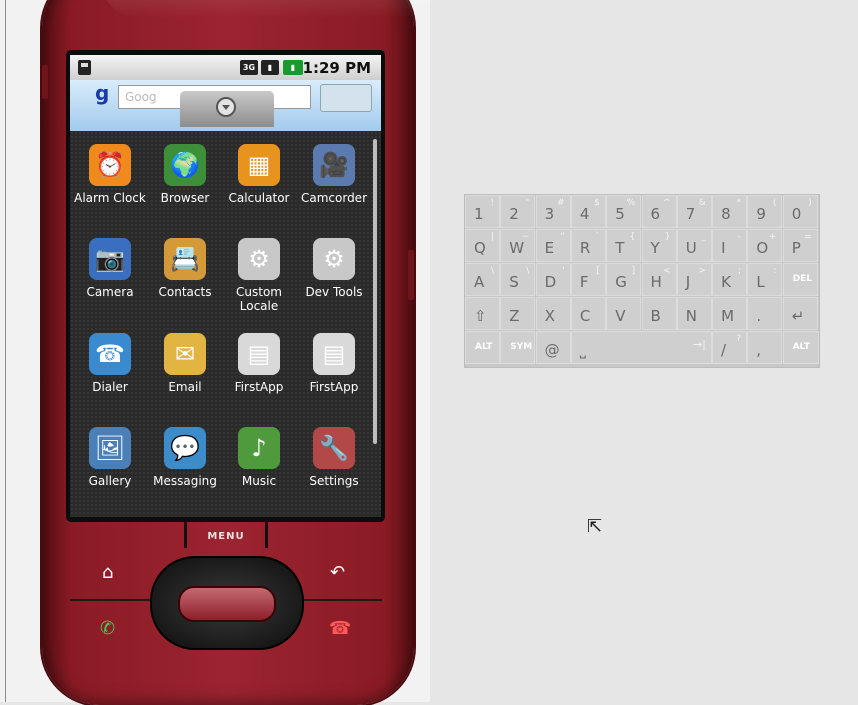  I want to click on app-label: Messaging, so click(185, 481).